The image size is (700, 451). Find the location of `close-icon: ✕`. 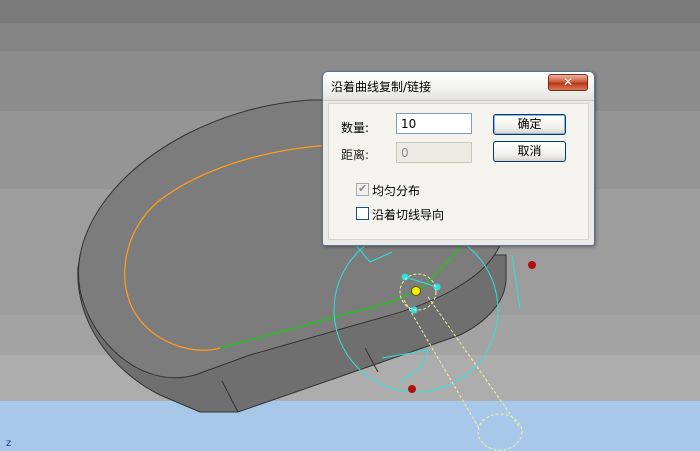

close-icon: ✕ is located at coordinates (568, 82).